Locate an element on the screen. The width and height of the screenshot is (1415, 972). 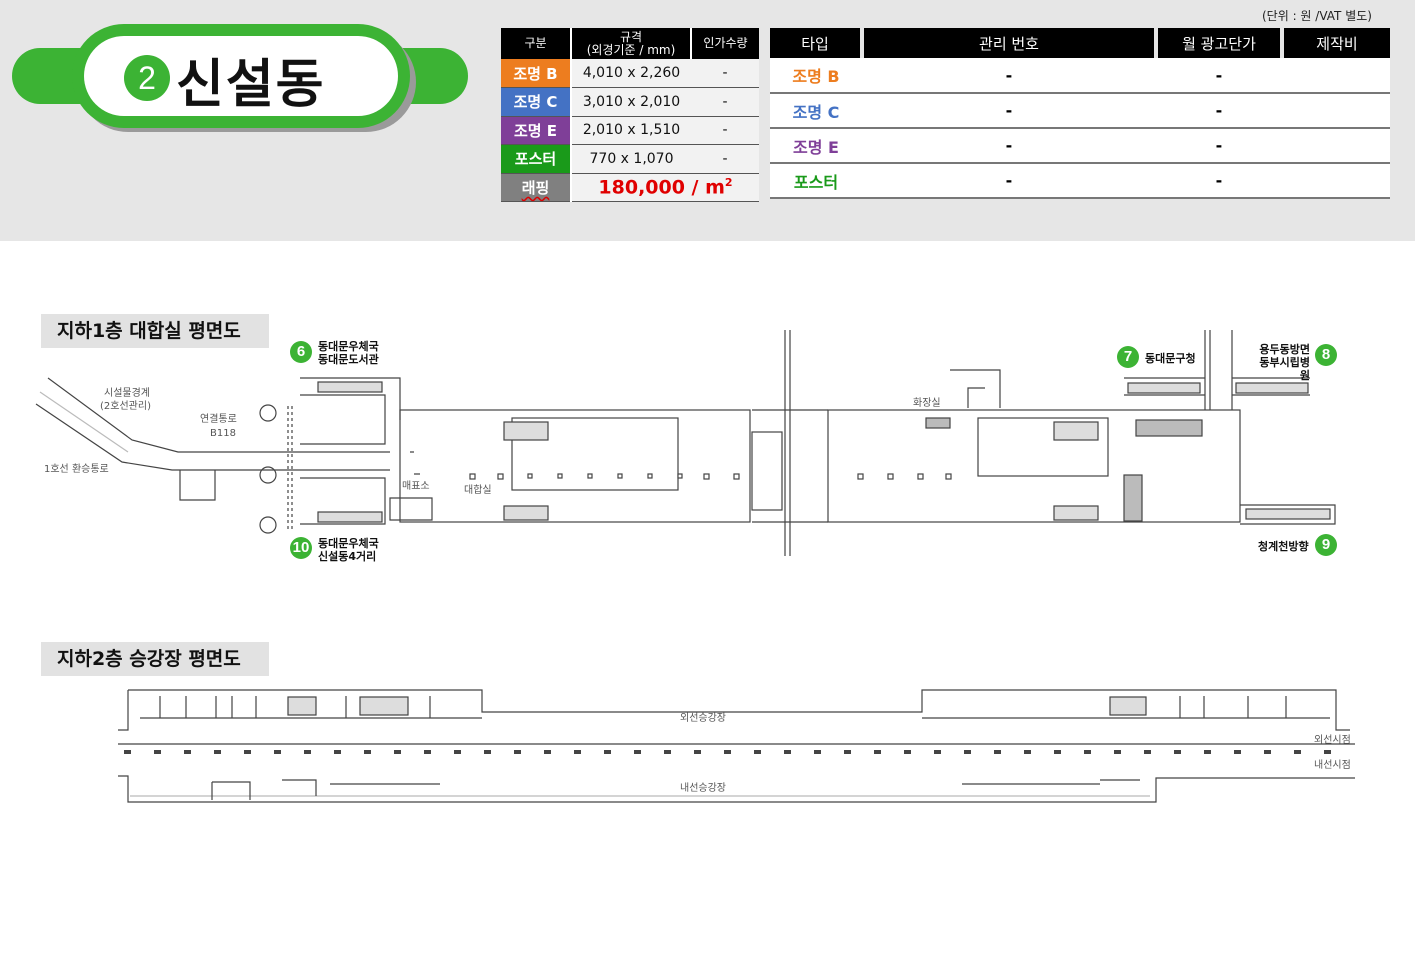
corridor-label: 연결통로 is located at coordinates (218, 419).